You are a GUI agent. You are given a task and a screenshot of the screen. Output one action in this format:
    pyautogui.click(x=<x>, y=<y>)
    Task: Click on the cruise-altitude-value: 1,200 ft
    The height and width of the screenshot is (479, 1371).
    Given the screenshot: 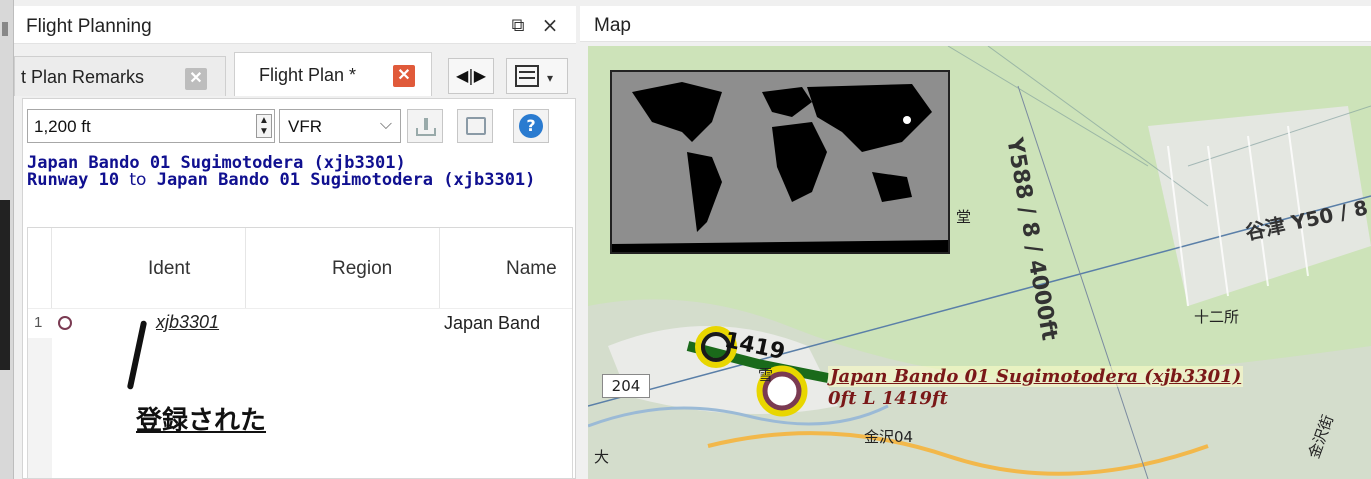 What is the action you would take?
    pyautogui.click(x=62, y=126)
    